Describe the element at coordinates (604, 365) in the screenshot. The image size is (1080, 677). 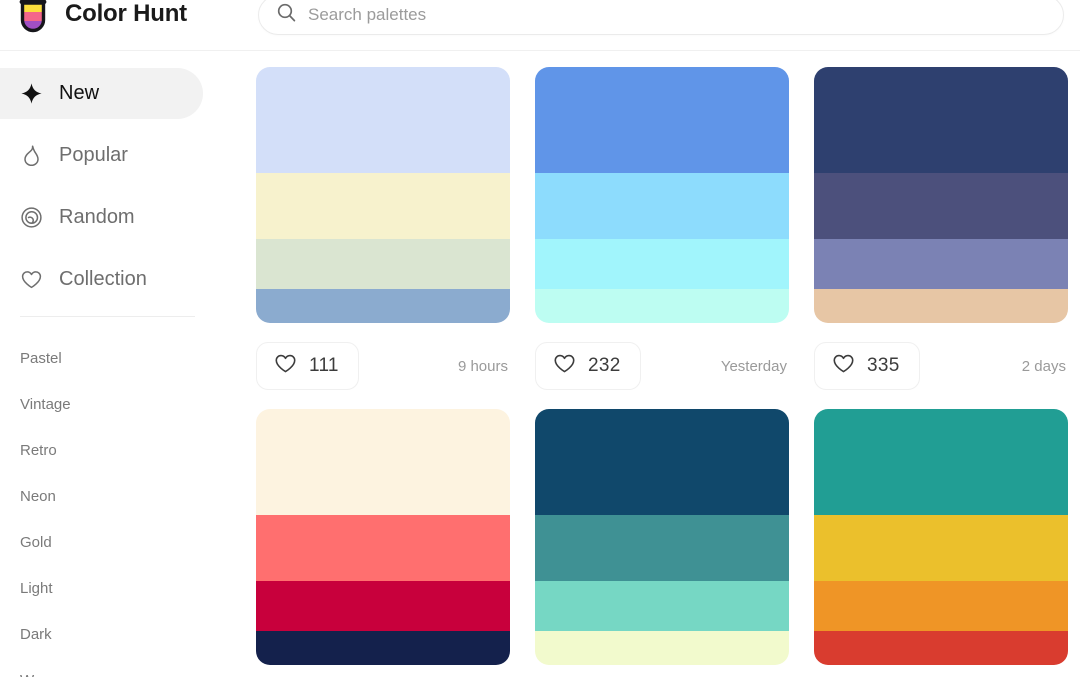
I see `like-count: 232` at that location.